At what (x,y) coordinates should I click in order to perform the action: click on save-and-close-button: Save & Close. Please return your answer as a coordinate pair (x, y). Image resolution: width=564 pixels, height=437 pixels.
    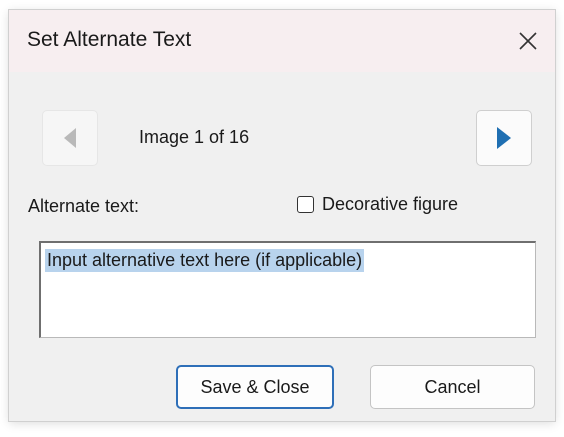
    Looking at the image, I should click on (255, 387).